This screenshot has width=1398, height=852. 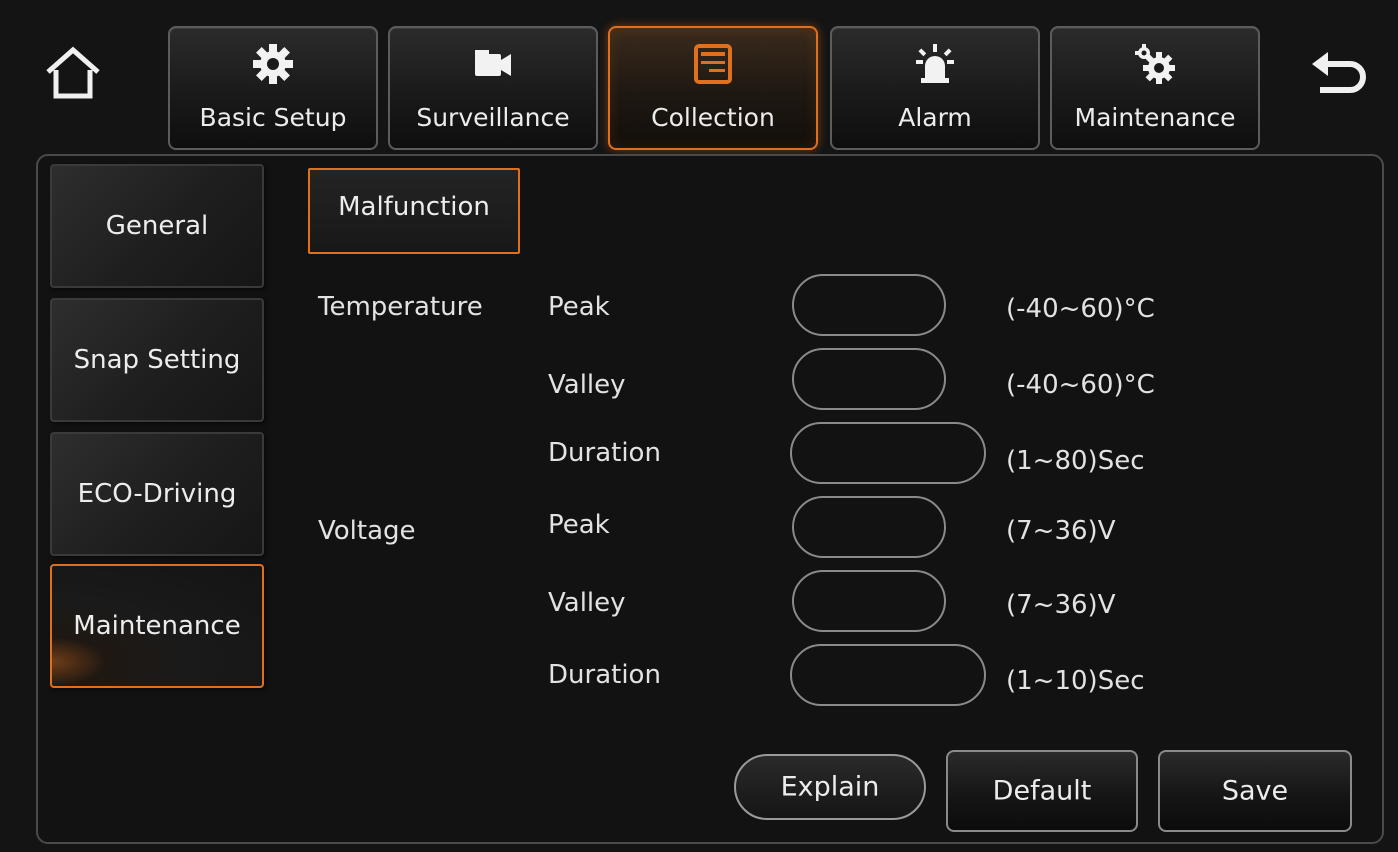 I want to click on explain-button: Explain, so click(x=830, y=787).